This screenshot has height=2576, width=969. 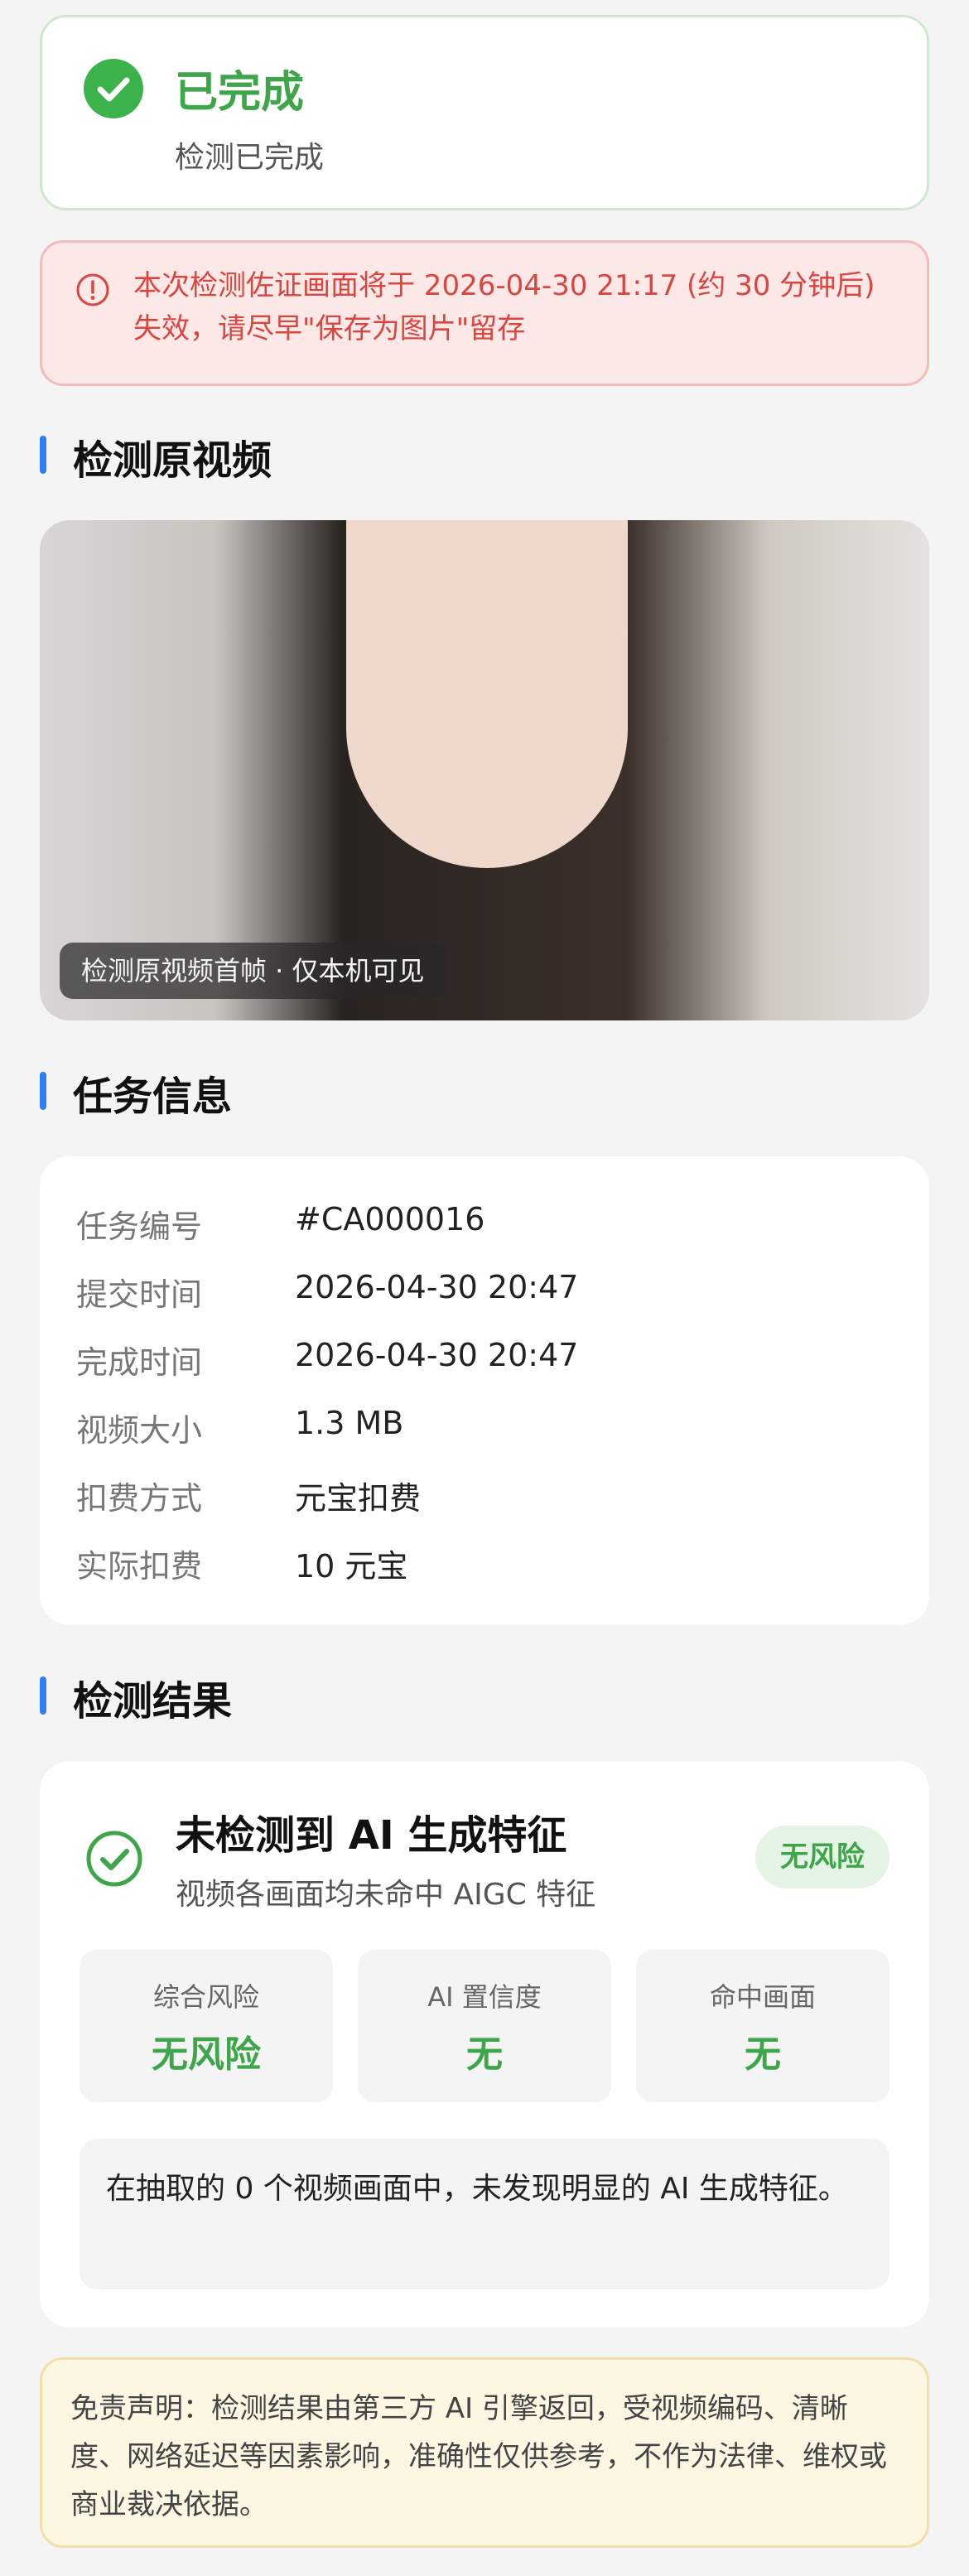 What do you see at coordinates (139, 1227) in the screenshot?
I see `info-label: 任务编号` at bounding box center [139, 1227].